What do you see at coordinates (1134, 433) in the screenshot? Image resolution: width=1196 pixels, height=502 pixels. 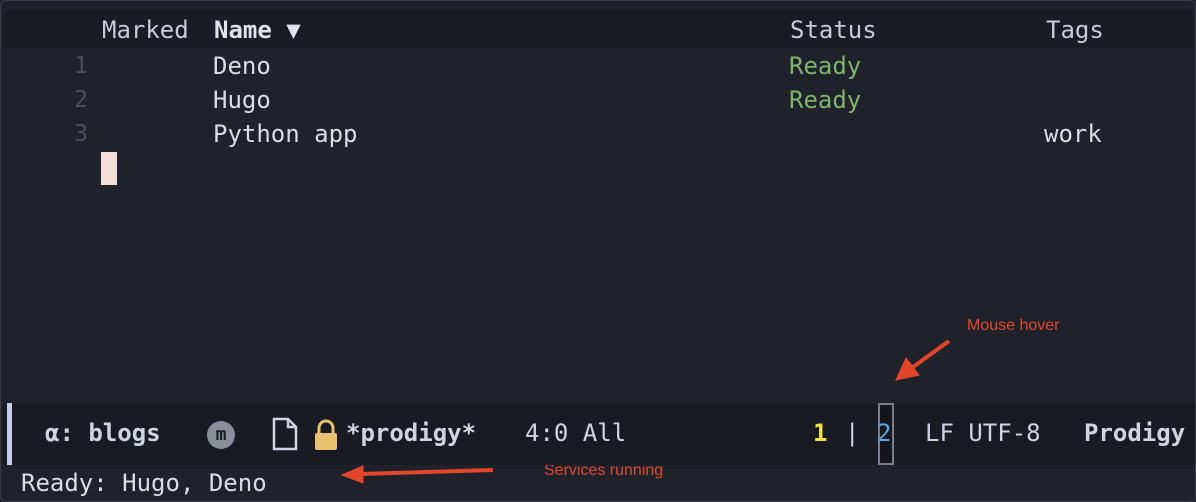 I see `major-mode: Prodigy` at bounding box center [1134, 433].